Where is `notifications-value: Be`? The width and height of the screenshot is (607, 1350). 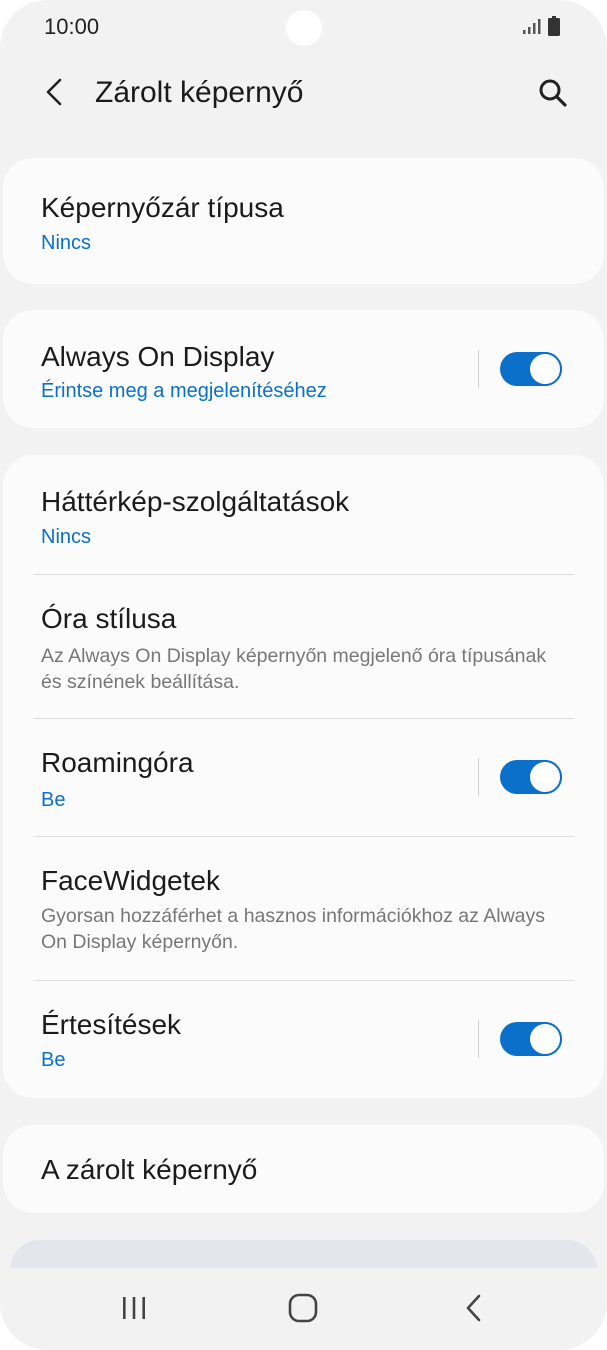 notifications-value: Be is located at coordinates (53, 1060).